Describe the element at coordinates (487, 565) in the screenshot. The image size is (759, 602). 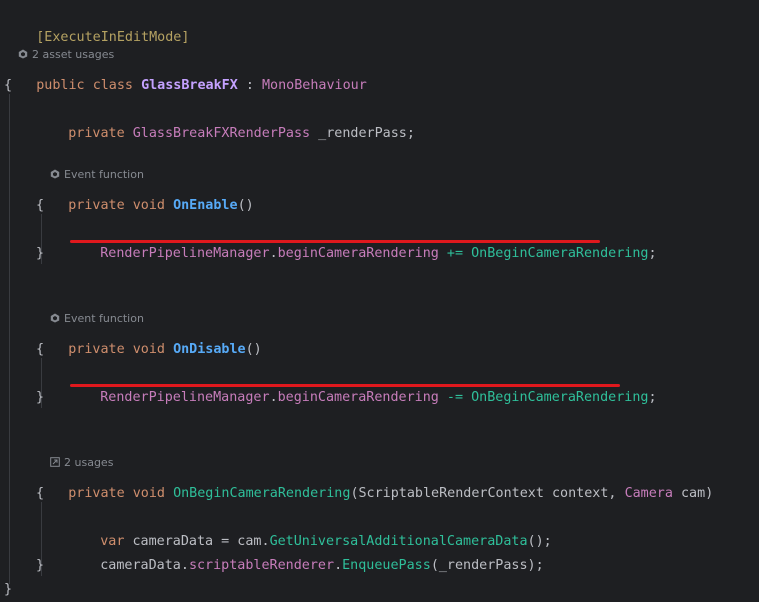
I see `code-text: (_renderPass);` at that location.